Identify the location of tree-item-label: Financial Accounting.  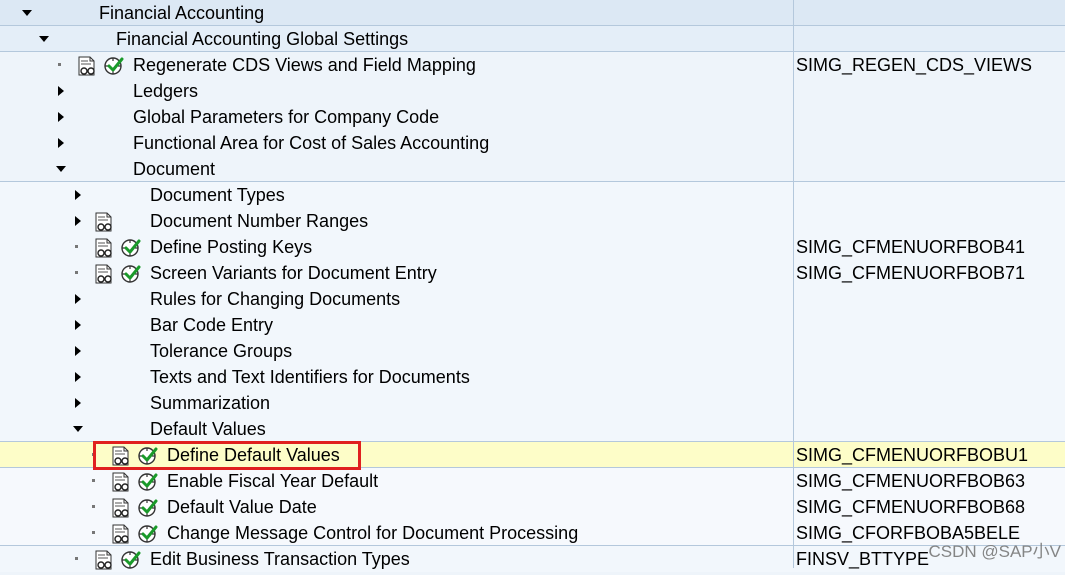
(181, 13).